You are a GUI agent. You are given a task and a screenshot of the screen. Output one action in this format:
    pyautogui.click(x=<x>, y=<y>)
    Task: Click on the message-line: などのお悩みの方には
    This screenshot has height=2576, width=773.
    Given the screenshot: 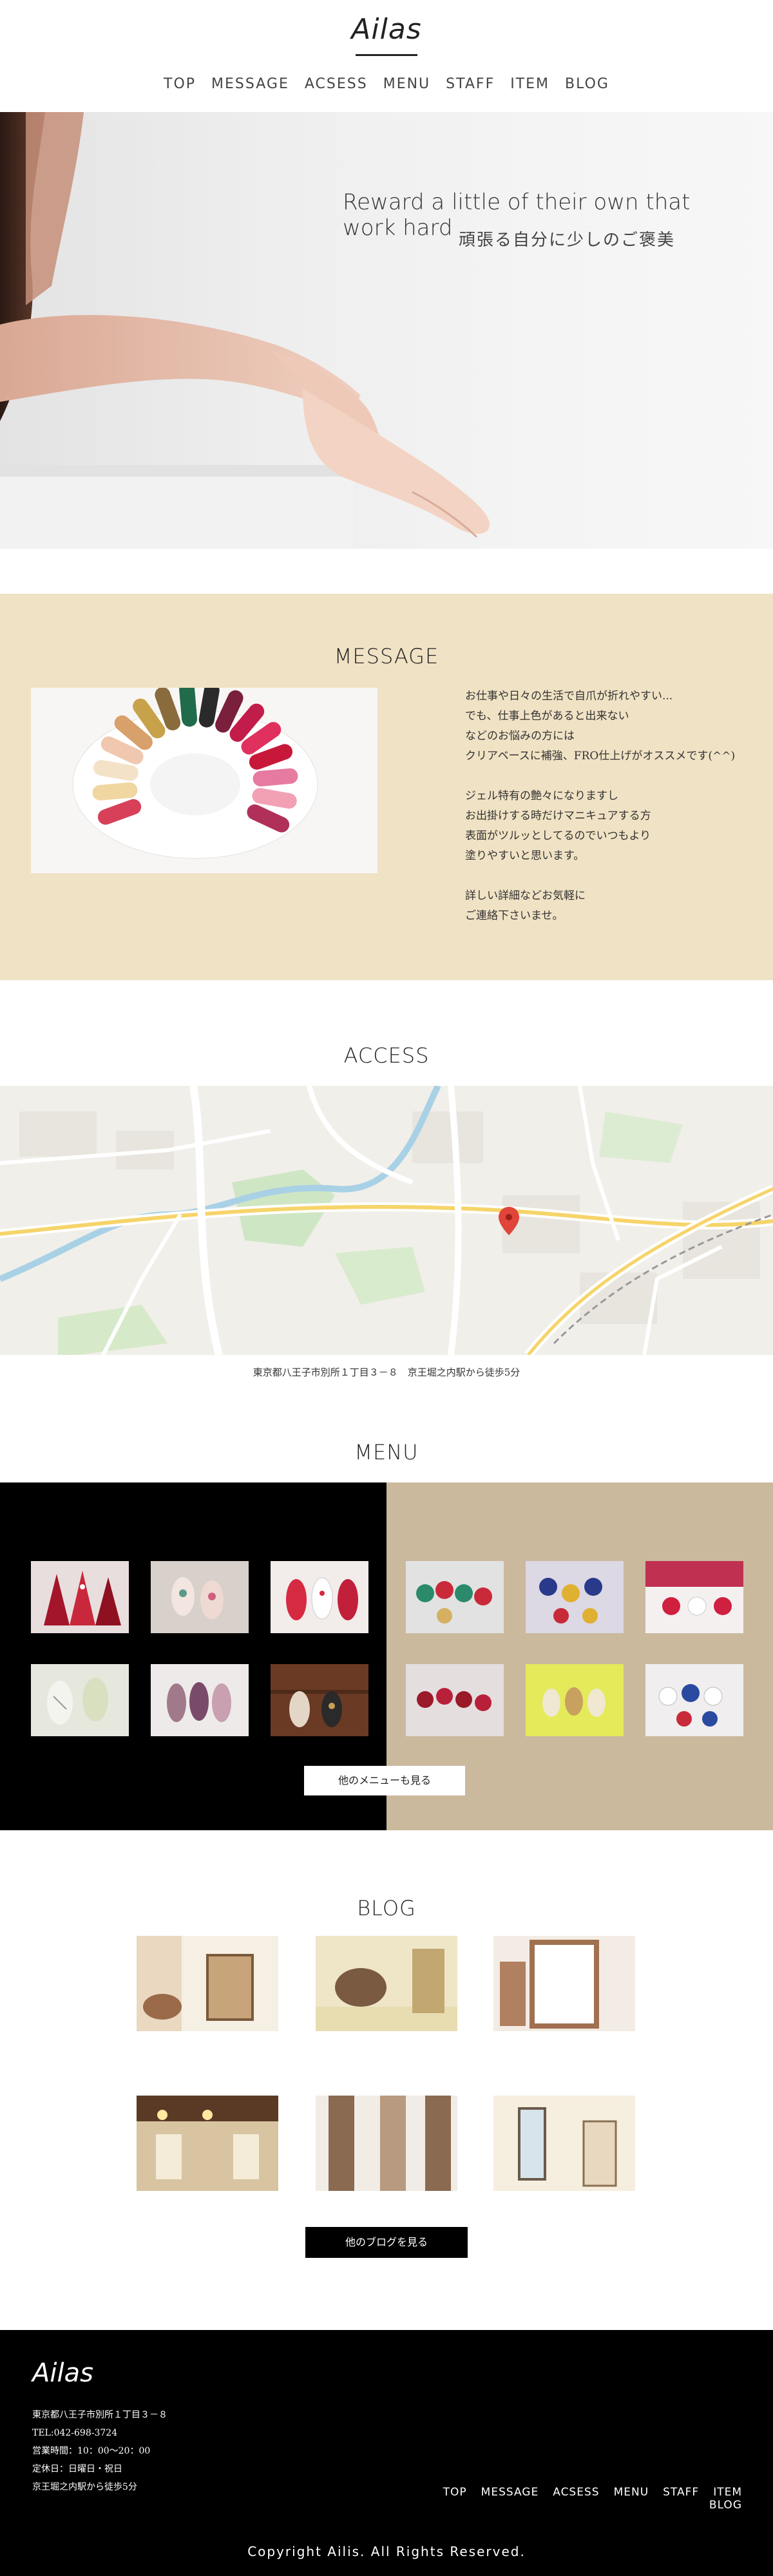 What is the action you would take?
    pyautogui.click(x=520, y=737)
    